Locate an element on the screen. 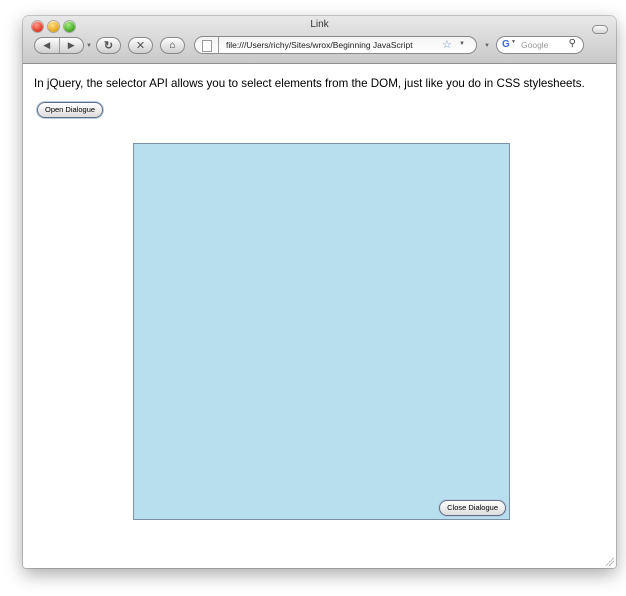 This screenshot has width=626, height=596. reload-icon: ↻ is located at coordinates (108, 46).